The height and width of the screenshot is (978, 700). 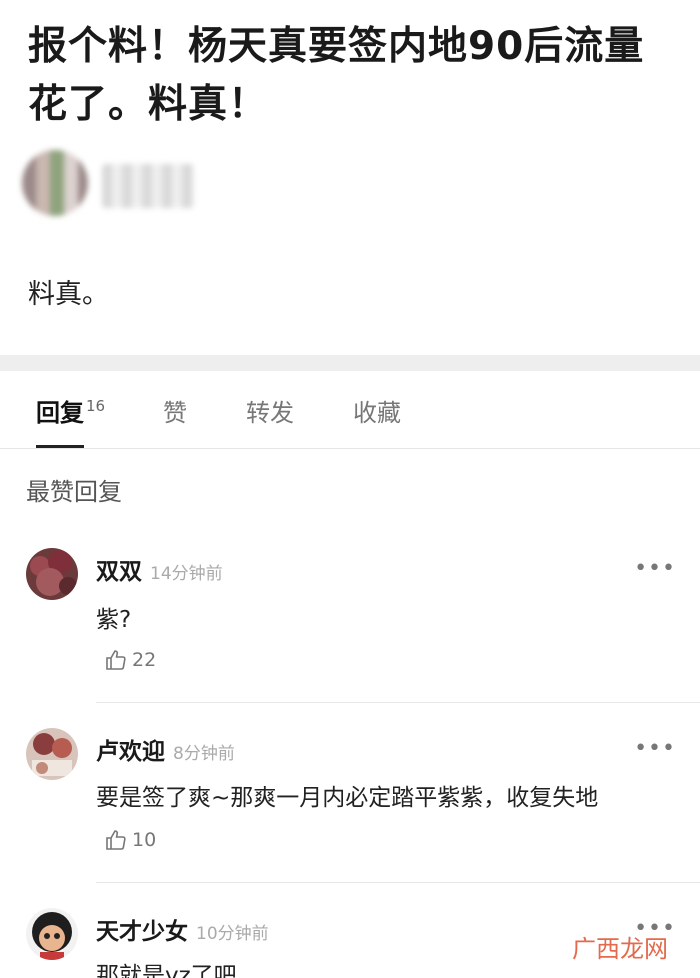 What do you see at coordinates (142, 932) in the screenshot?
I see `comment-author-name: 天才少女` at bounding box center [142, 932].